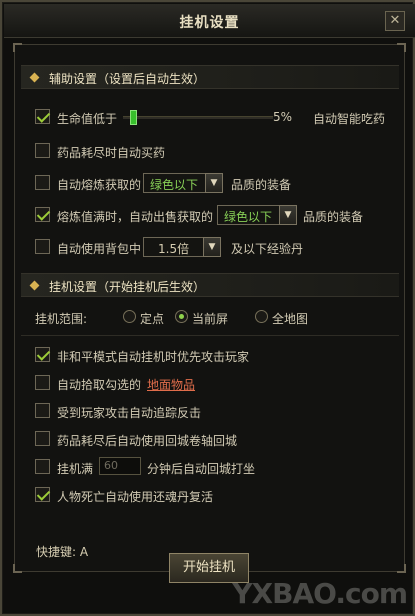 The image size is (415, 616). Describe the element at coordinates (129, 413) in the screenshot. I see `retaliate-label: 受到玩家攻击自动追踪反击` at that location.